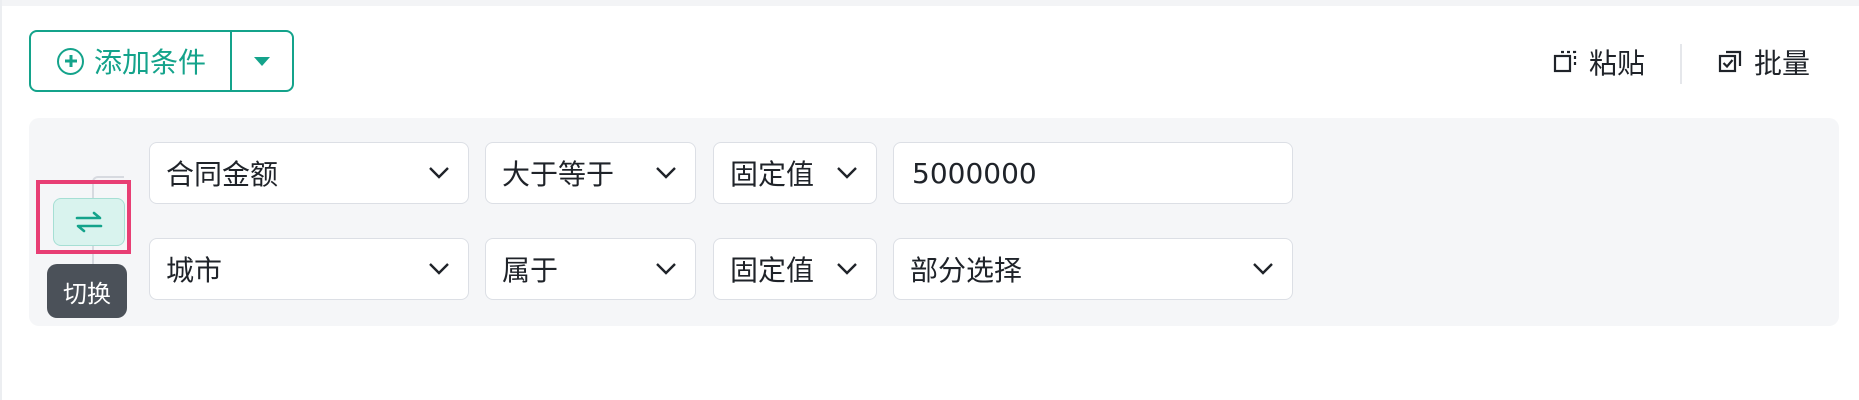  I want to click on top-border, so click(929, 3).